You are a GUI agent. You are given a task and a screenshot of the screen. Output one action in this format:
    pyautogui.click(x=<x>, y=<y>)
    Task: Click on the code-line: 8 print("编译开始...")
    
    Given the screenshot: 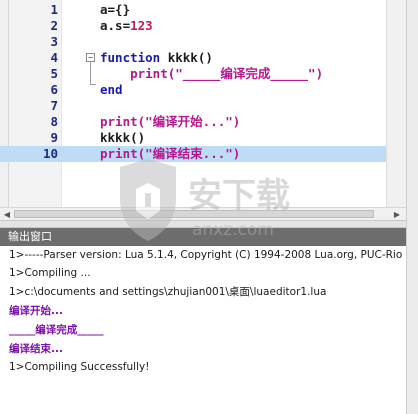 What is the action you would take?
    pyautogui.click(x=193, y=122)
    